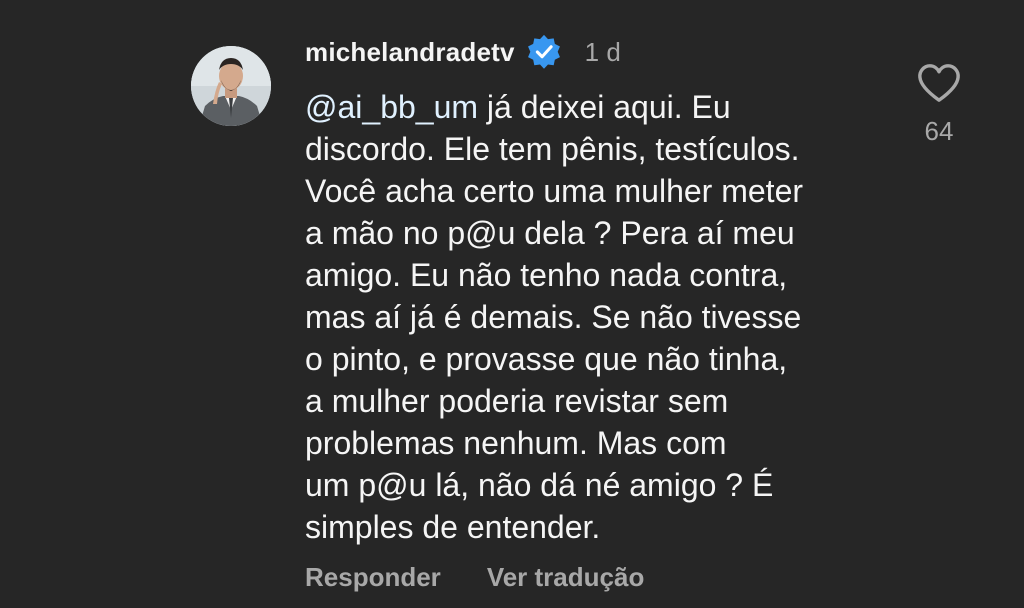  What do you see at coordinates (410, 52) in the screenshot?
I see `username: michelandradetv` at bounding box center [410, 52].